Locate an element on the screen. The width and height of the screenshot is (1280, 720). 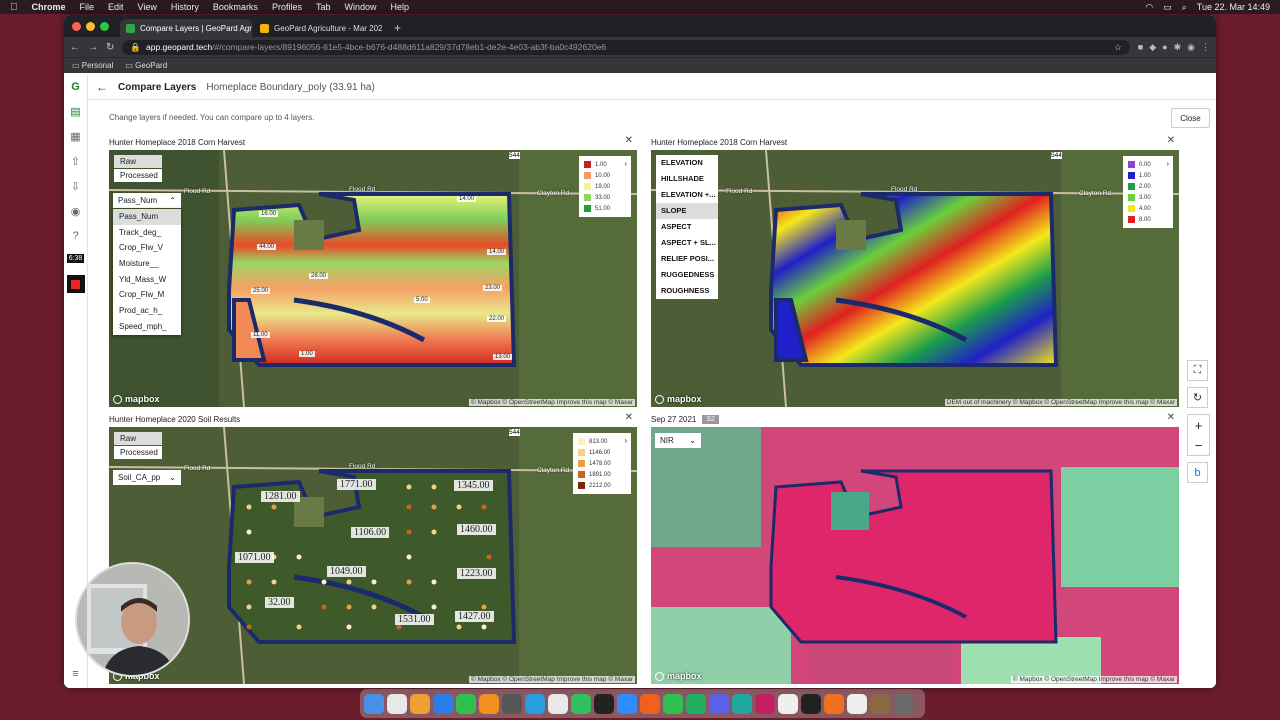
menu-bookmarks: Bookmarks is located at coordinates (235, 7).